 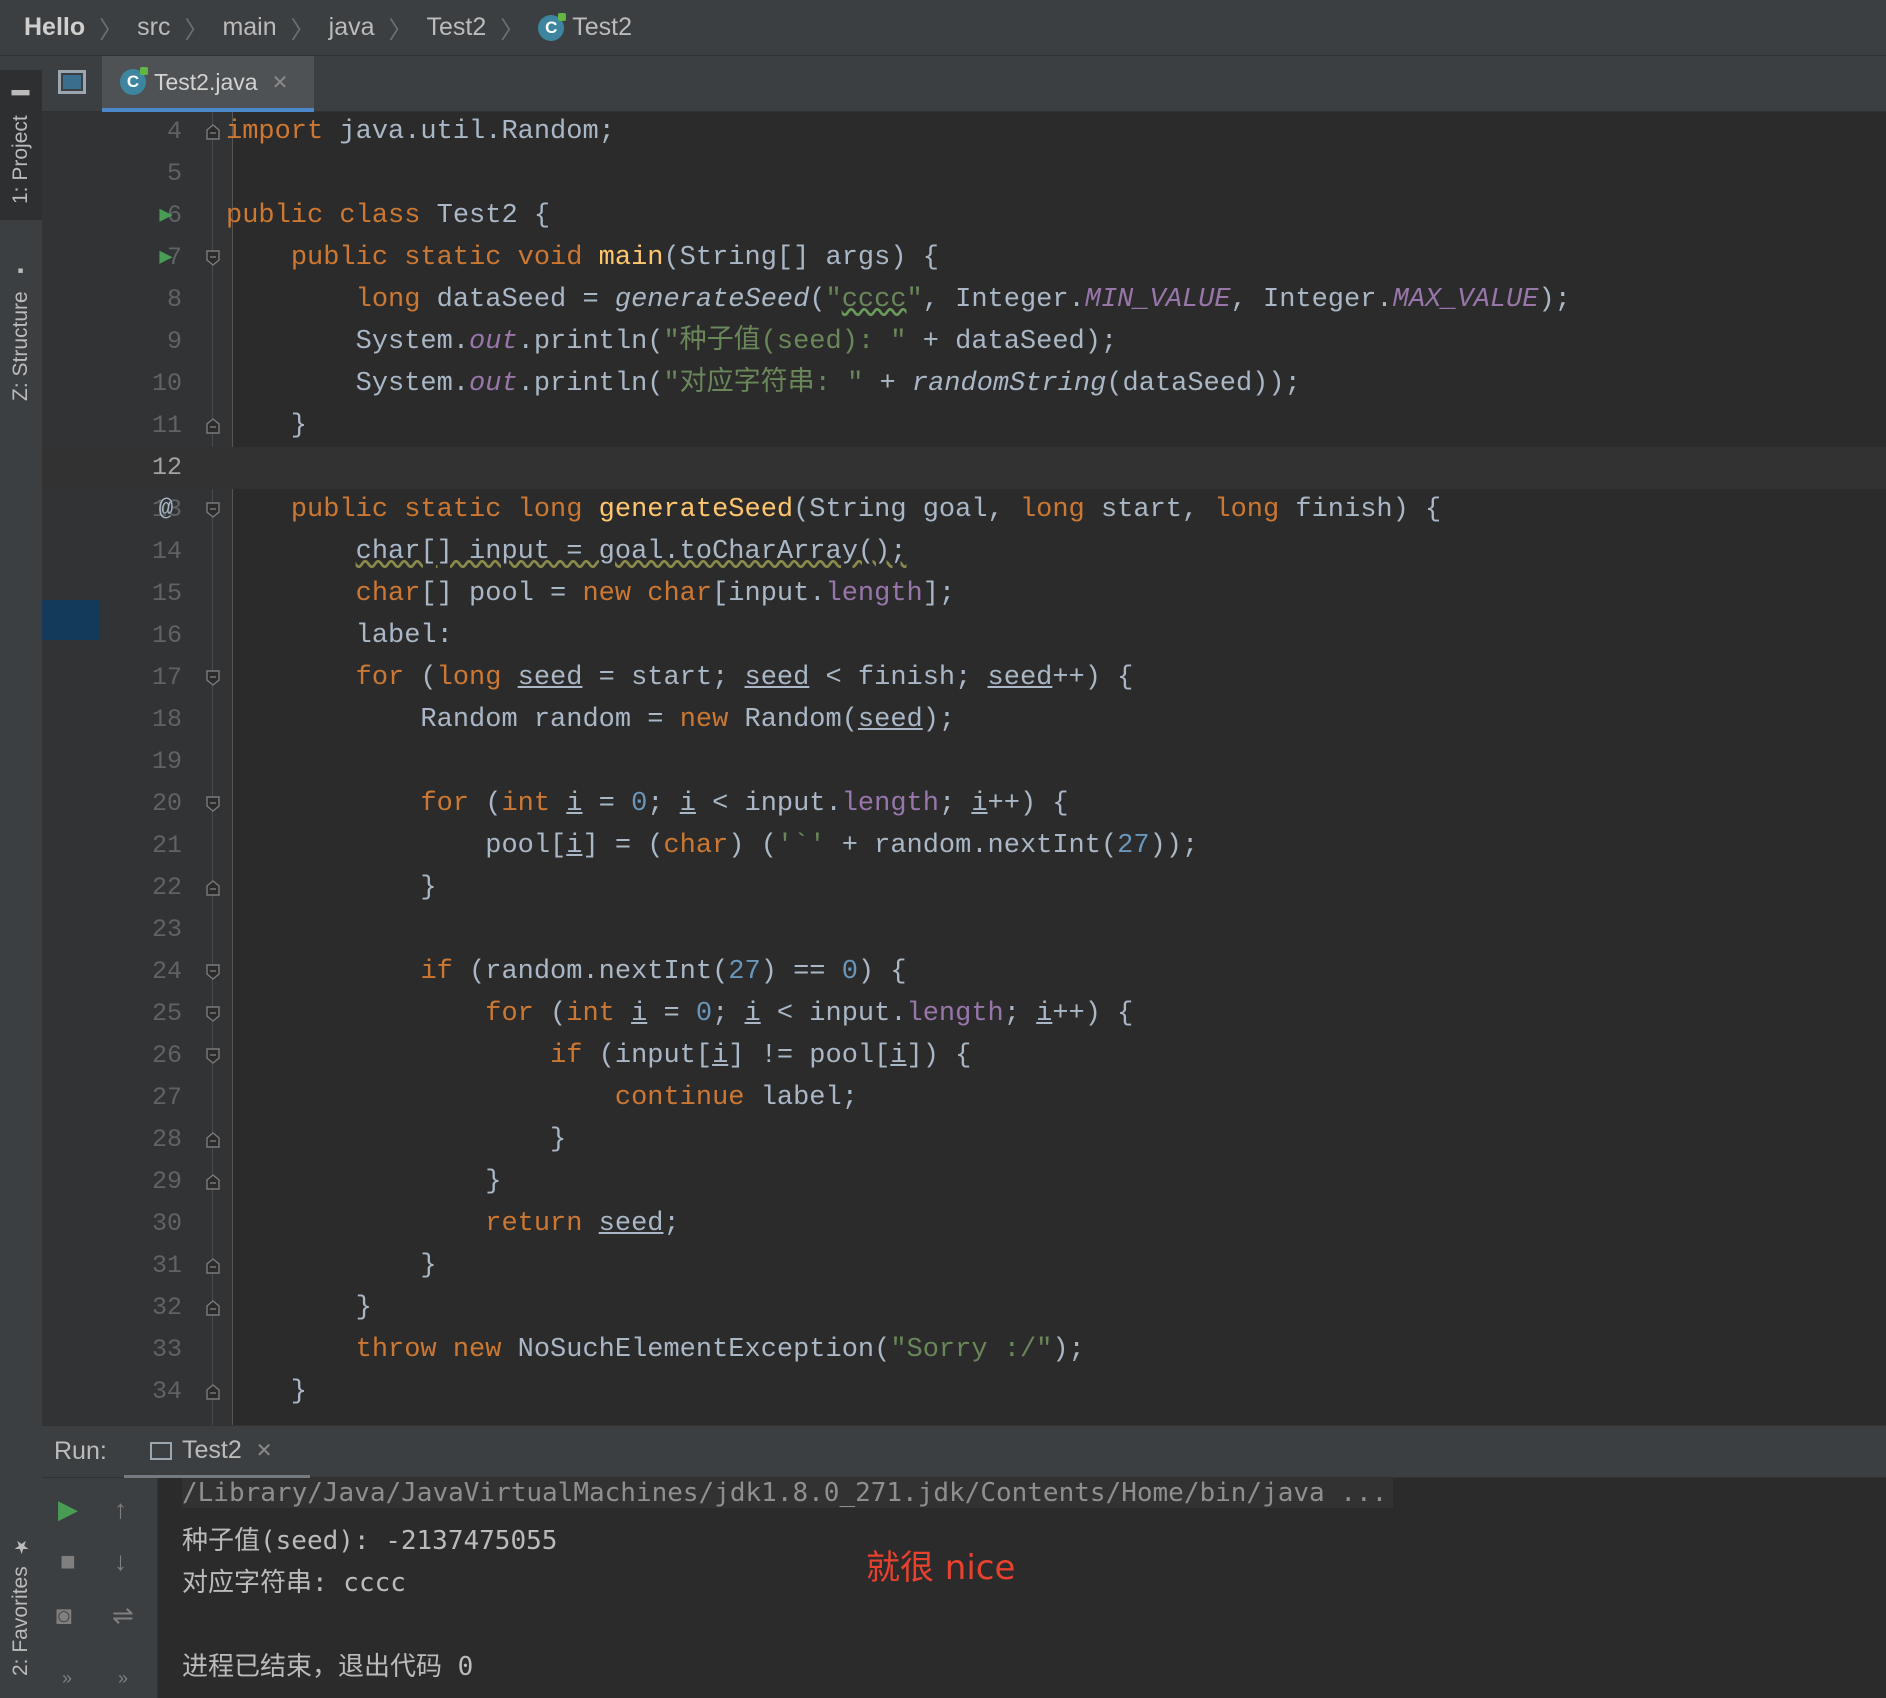 I want to click on code-line: 30 return seed;, so click(x=964, y=1224).